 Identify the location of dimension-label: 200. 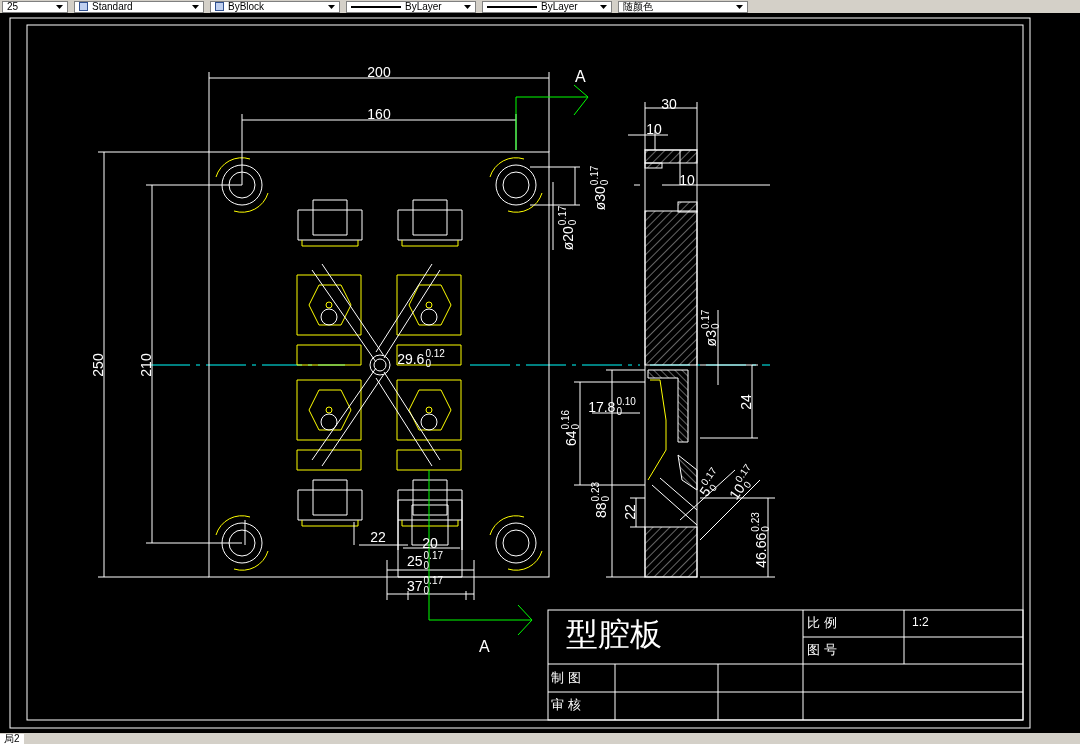
(379, 72).